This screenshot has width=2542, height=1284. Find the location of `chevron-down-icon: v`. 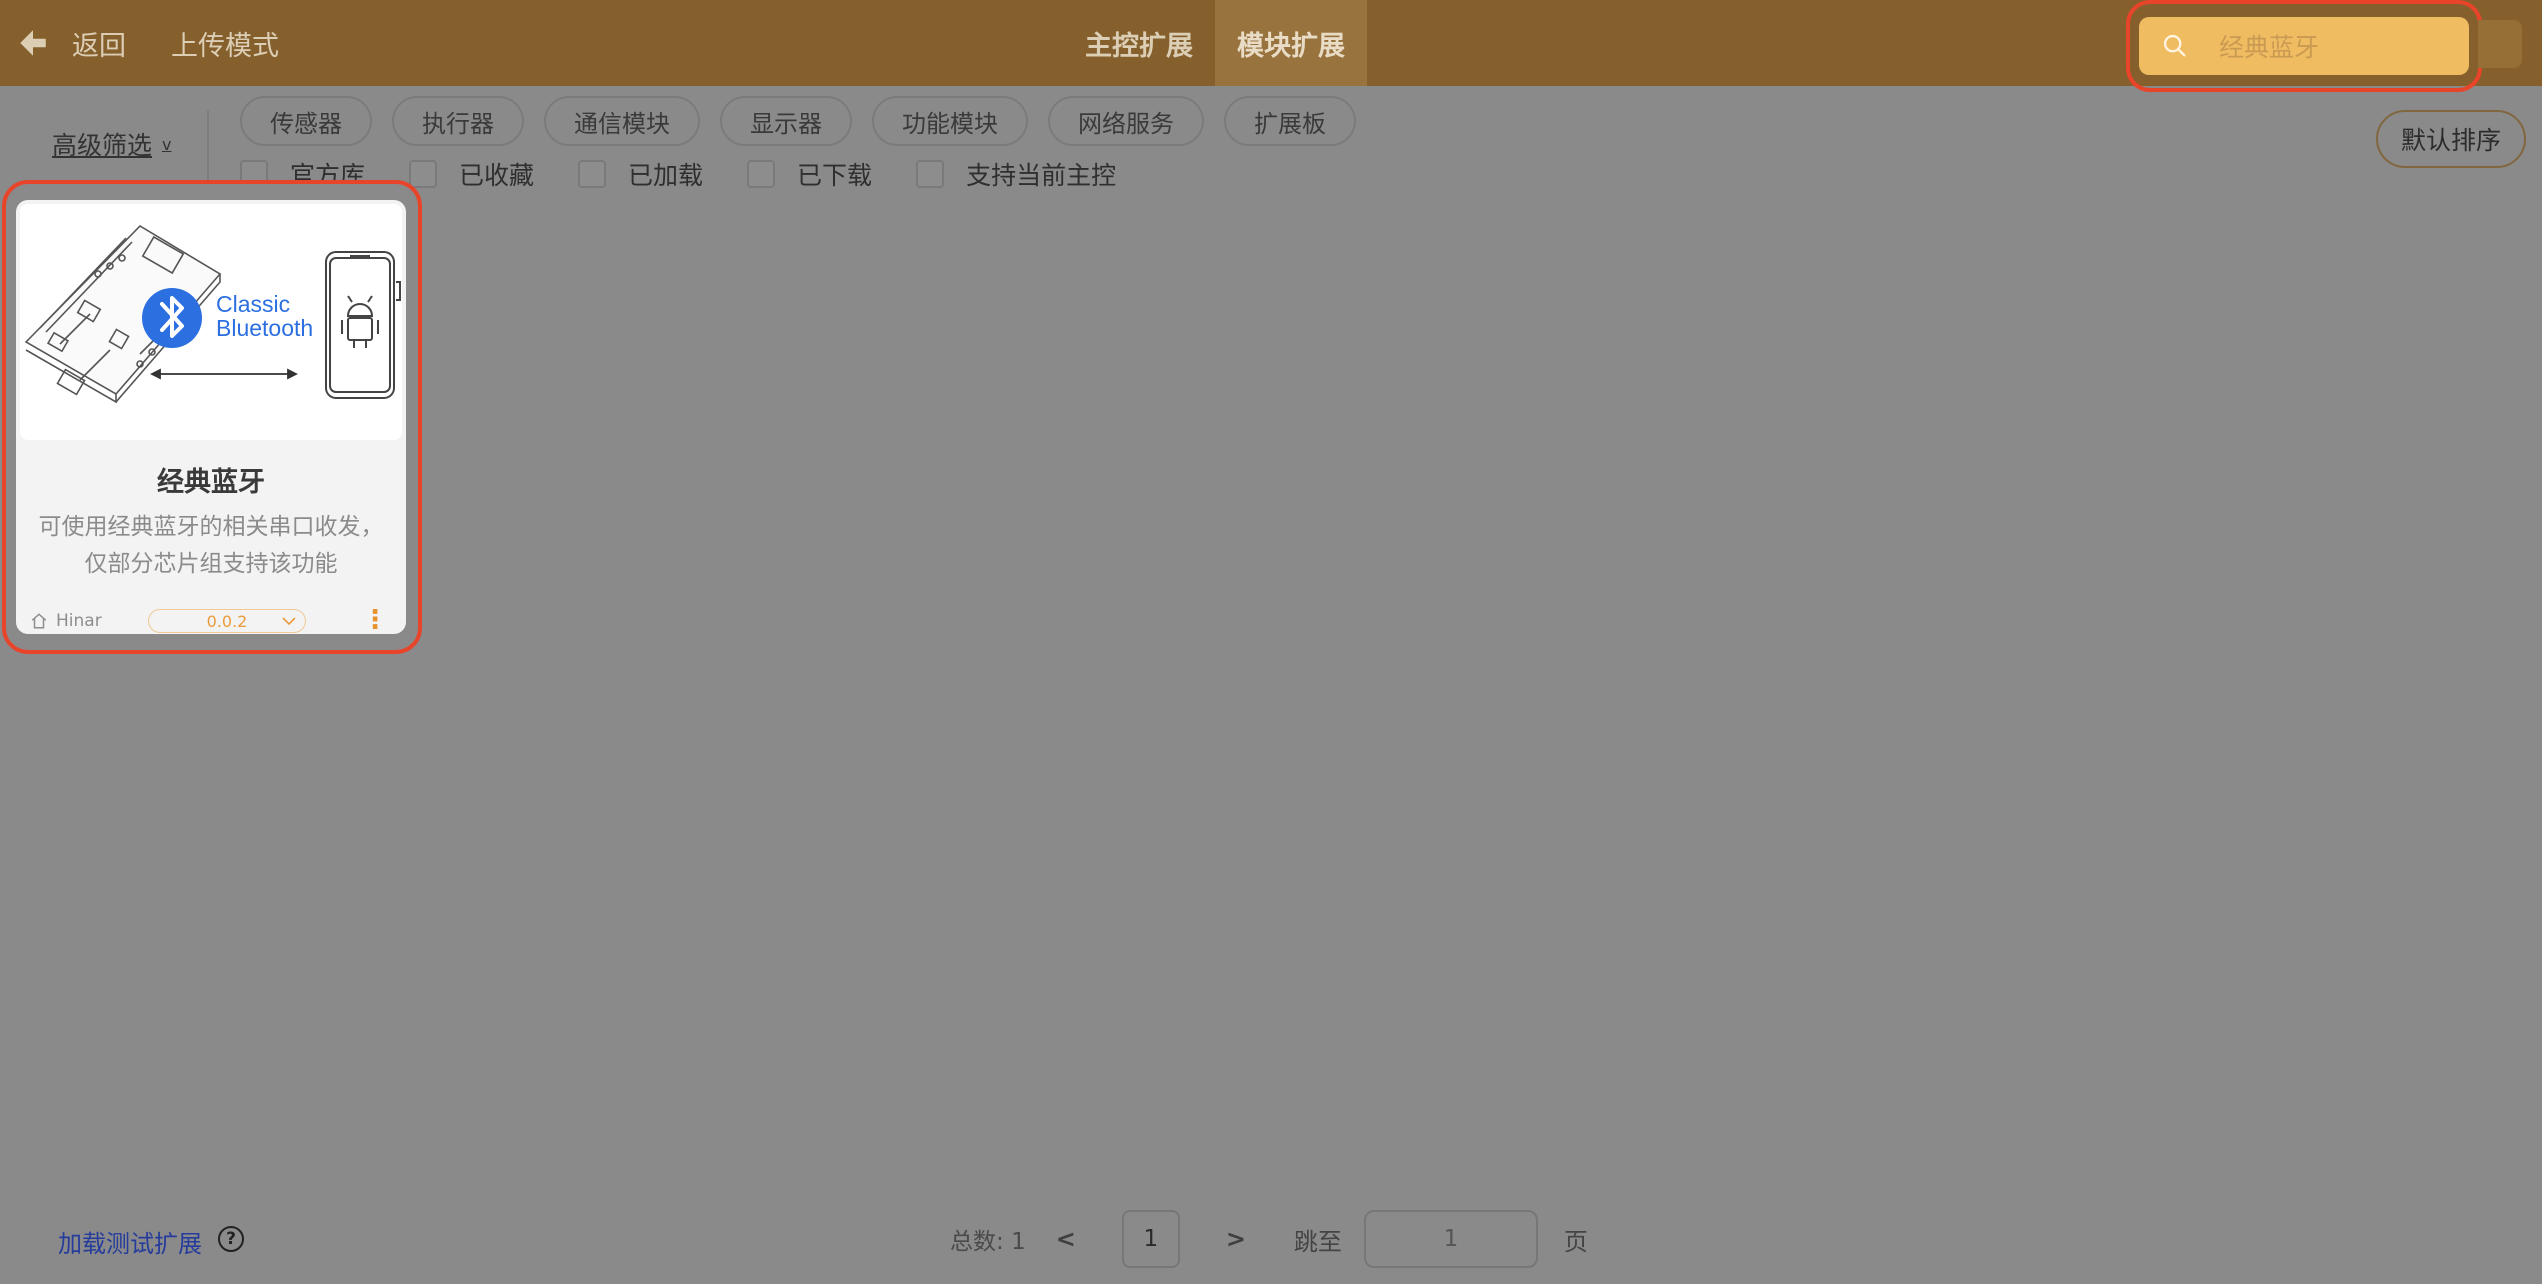

chevron-down-icon: v is located at coordinates (167, 144).